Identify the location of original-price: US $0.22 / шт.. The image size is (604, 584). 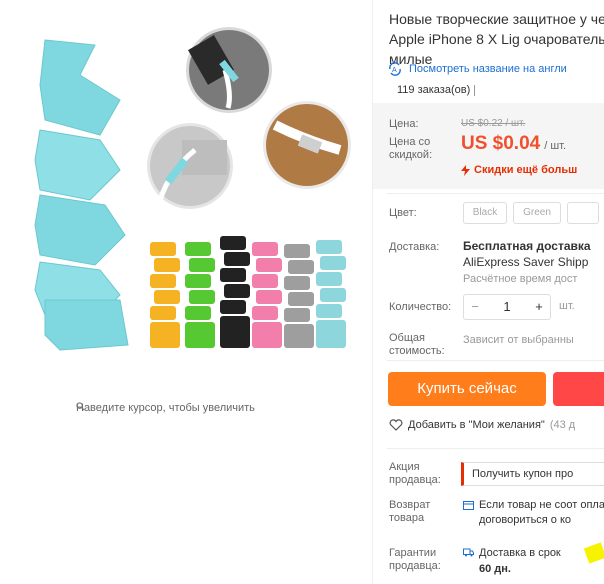
(493, 123).